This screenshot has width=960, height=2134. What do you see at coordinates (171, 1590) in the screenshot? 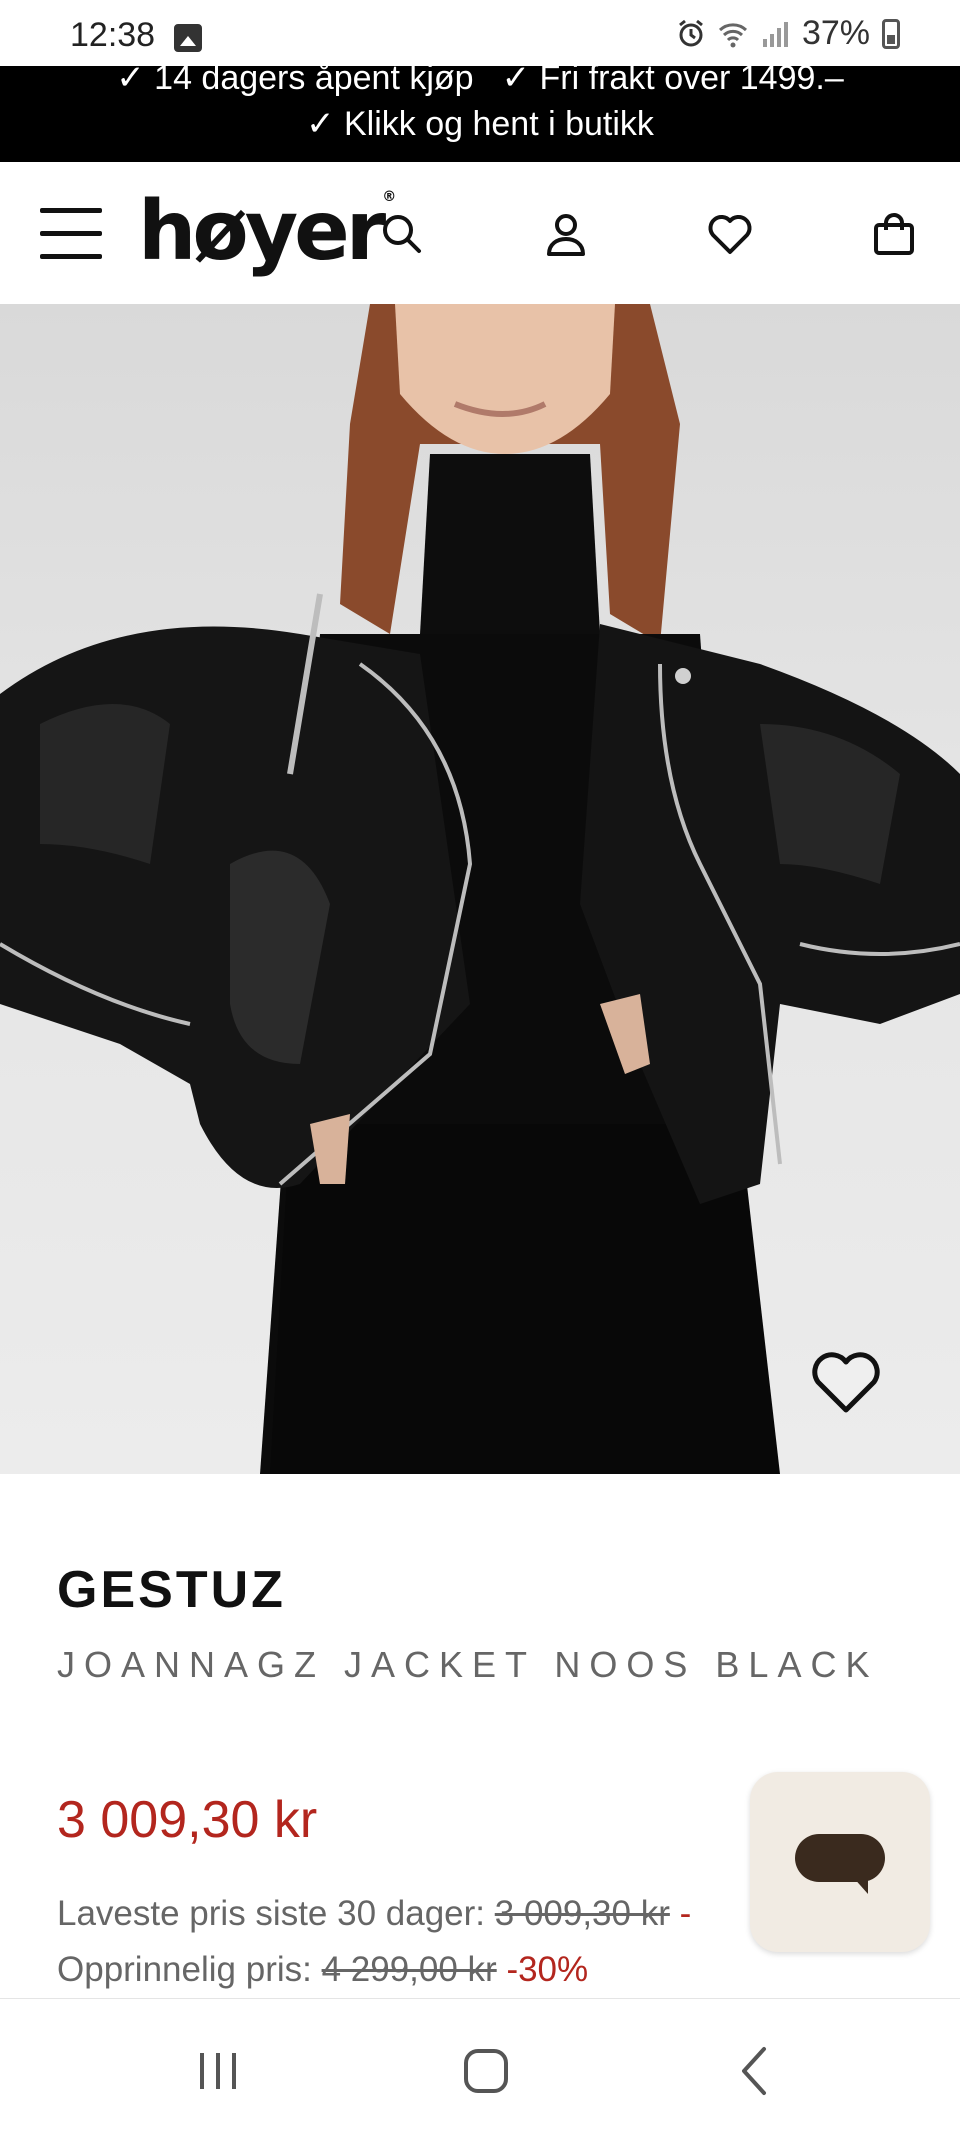
I see `product-brand: GESTUZ` at bounding box center [171, 1590].